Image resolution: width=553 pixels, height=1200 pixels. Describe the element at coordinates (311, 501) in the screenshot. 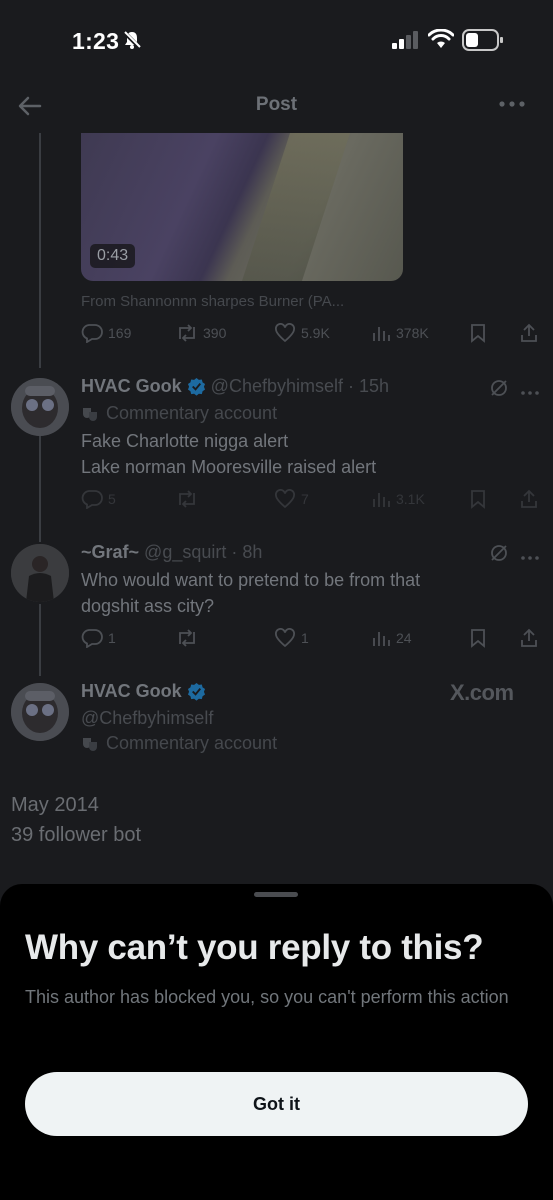

I see `reply1-actions: 5 7 3.1K` at that location.